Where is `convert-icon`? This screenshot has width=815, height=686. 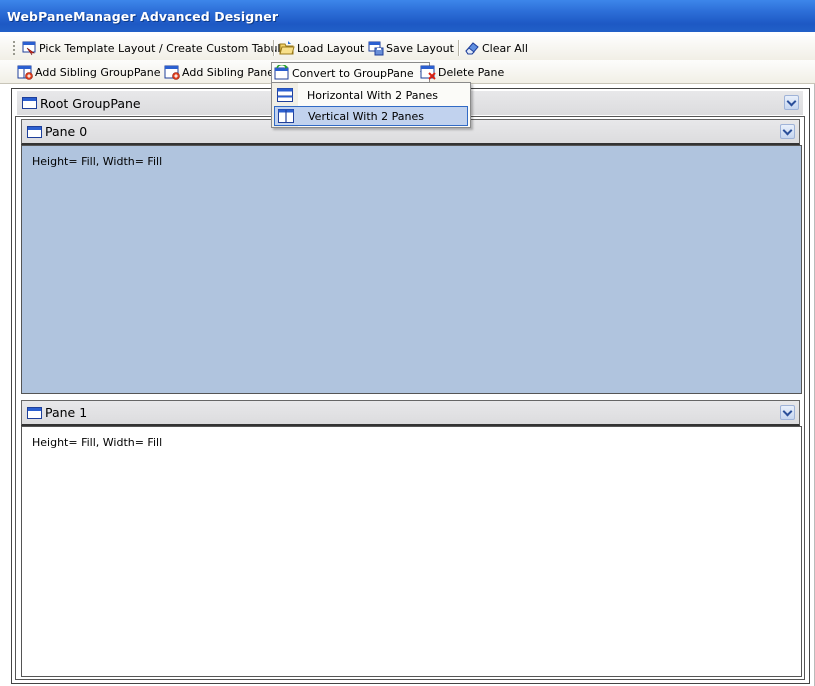 convert-icon is located at coordinates (281, 72).